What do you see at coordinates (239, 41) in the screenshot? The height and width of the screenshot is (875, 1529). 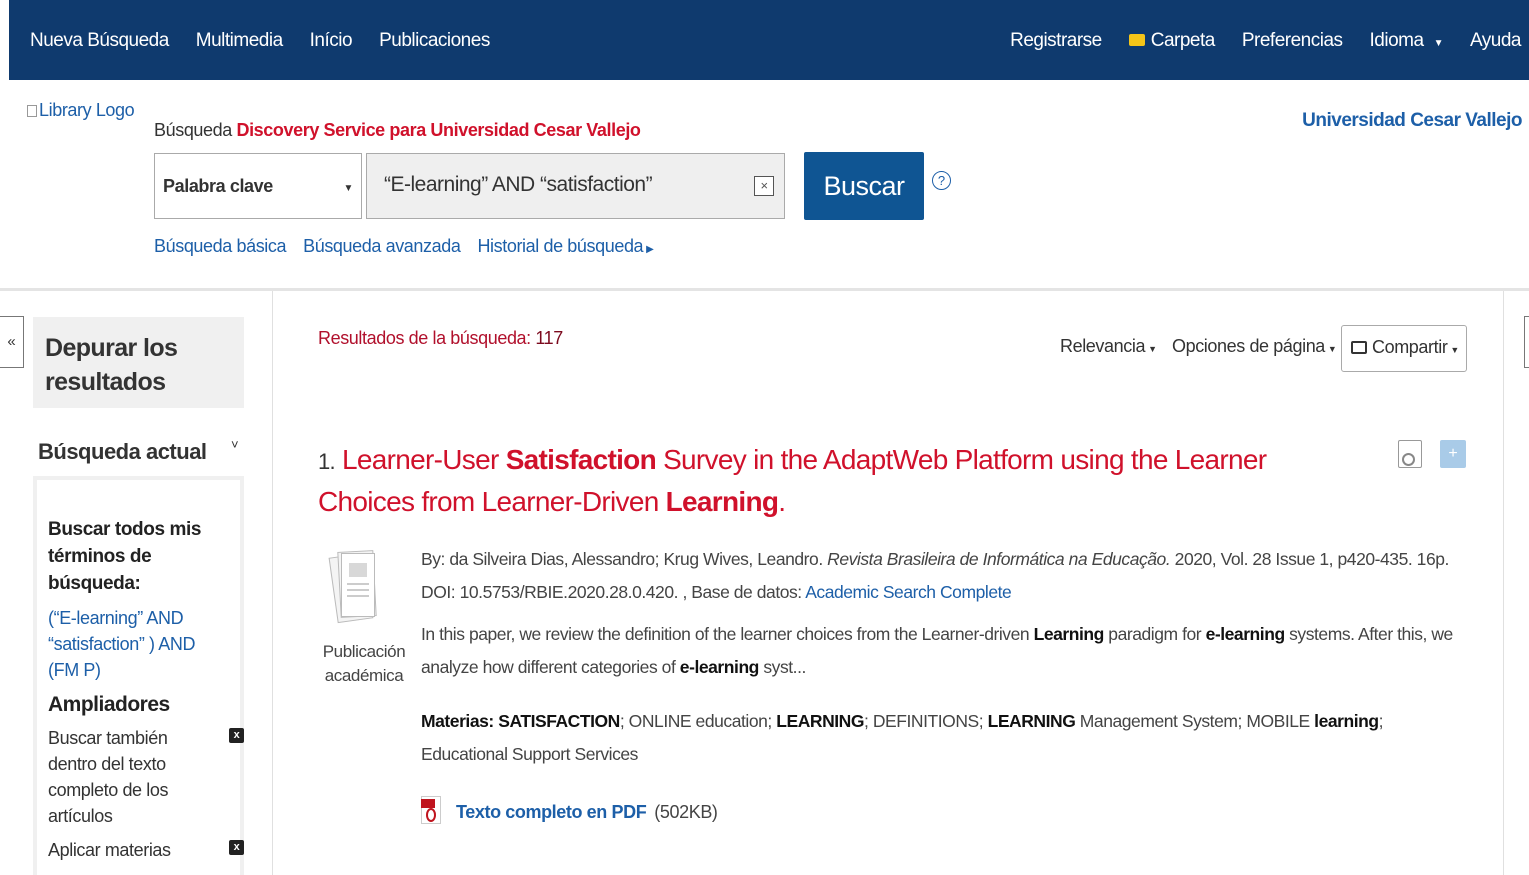 I see `nav-multimedia: Multimedia` at bounding box center [239, 41].